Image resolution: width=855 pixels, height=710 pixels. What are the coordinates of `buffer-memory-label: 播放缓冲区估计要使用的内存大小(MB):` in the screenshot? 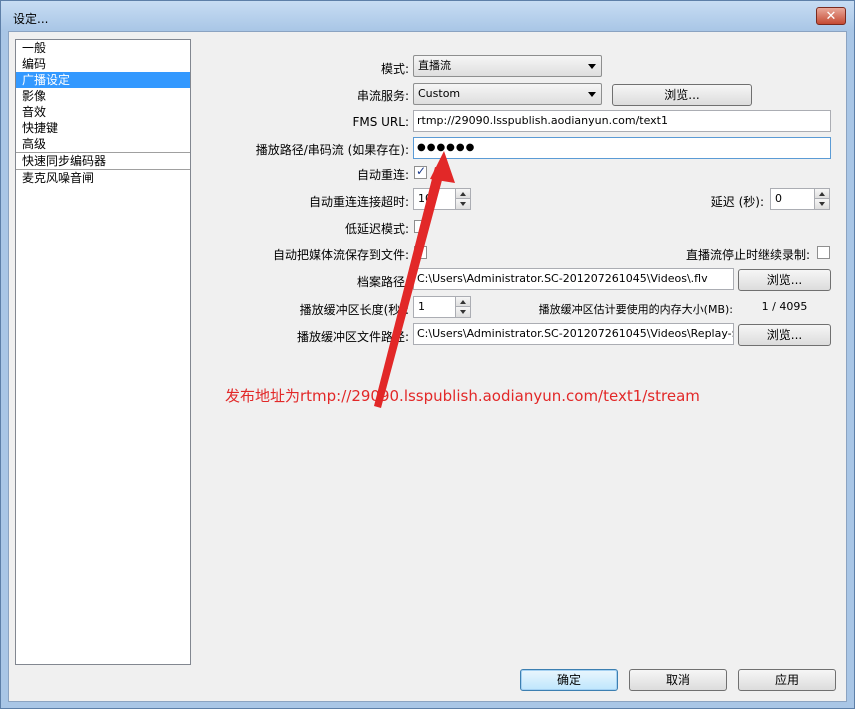 It's located at (635, 309).